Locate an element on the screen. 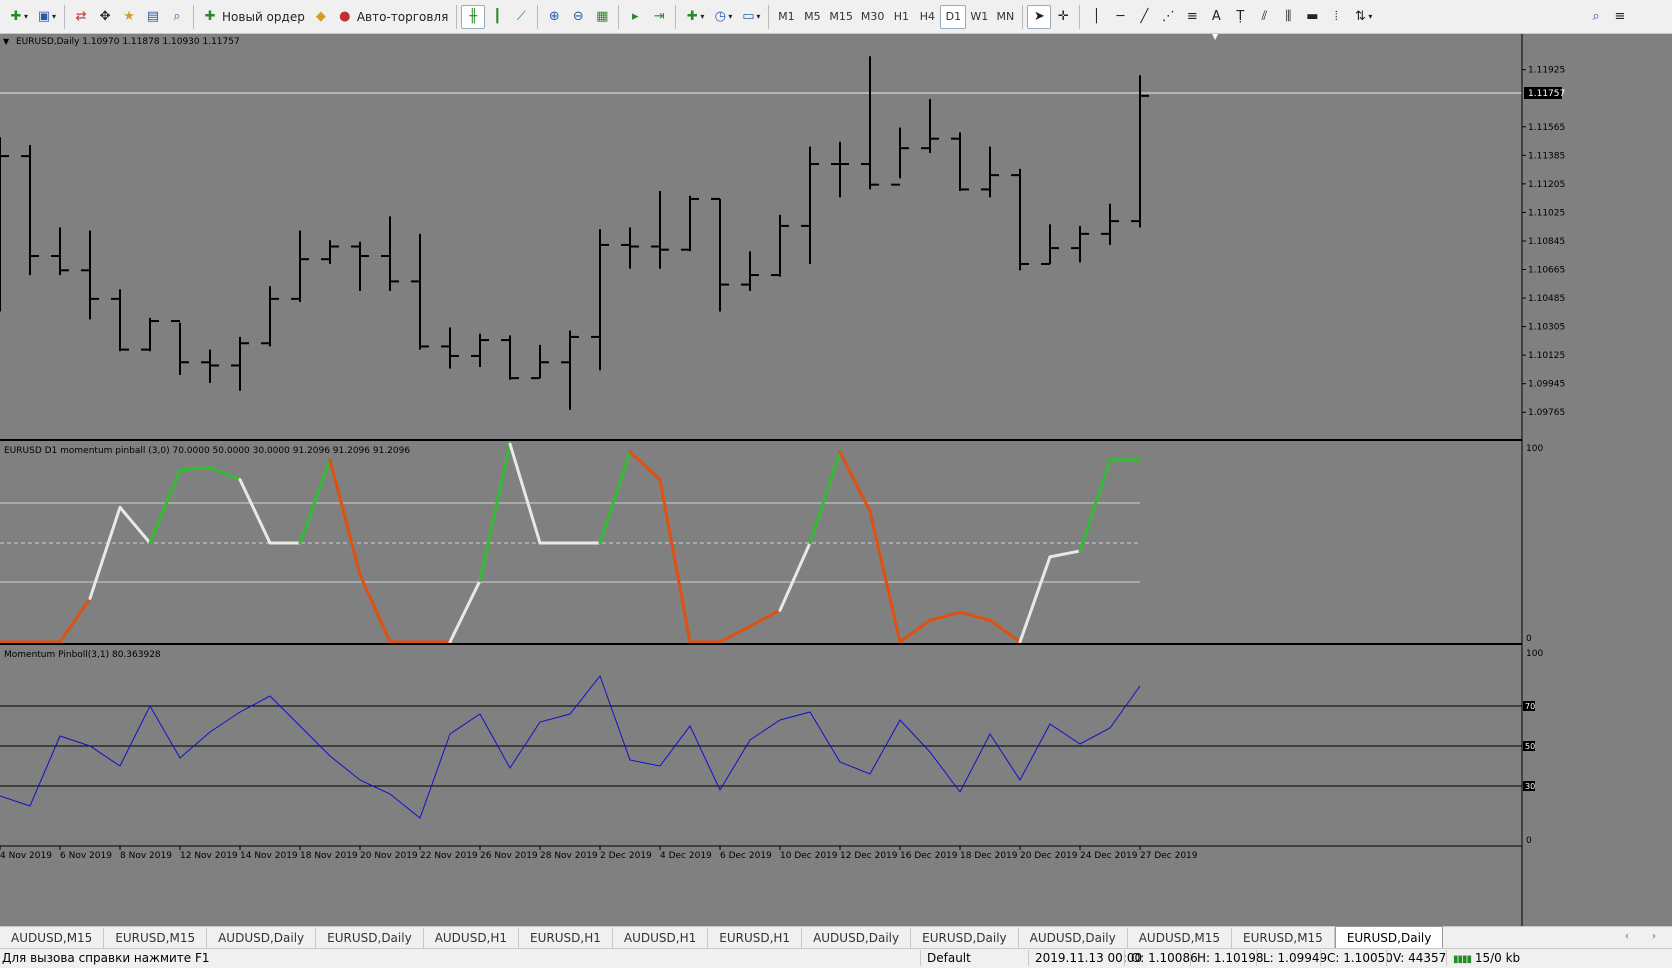 This screenshot has width=1672, height=968. timeframe-m30: M30 is located at coordinates (873, 17).